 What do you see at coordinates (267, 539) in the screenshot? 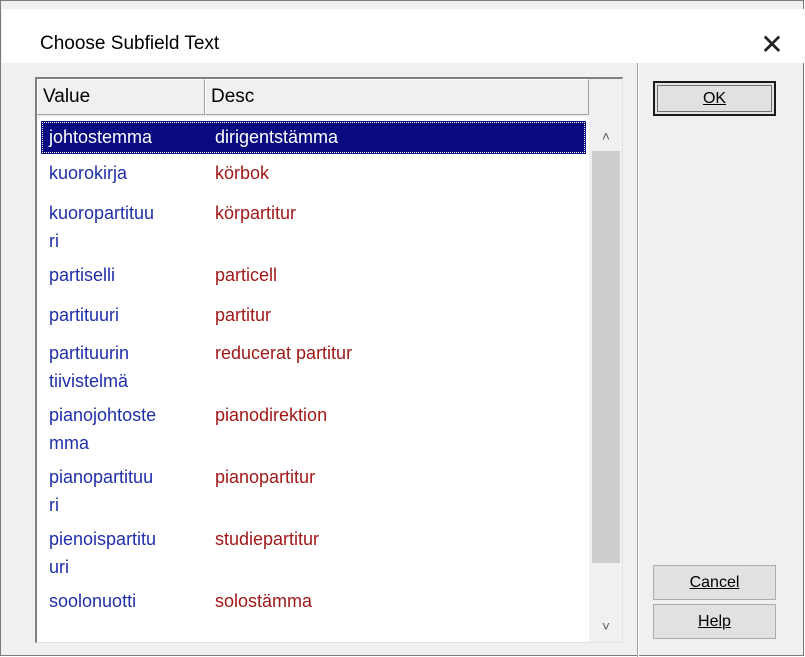
I see `item-desc: studiepartitur` at bounding box center [267, 539].